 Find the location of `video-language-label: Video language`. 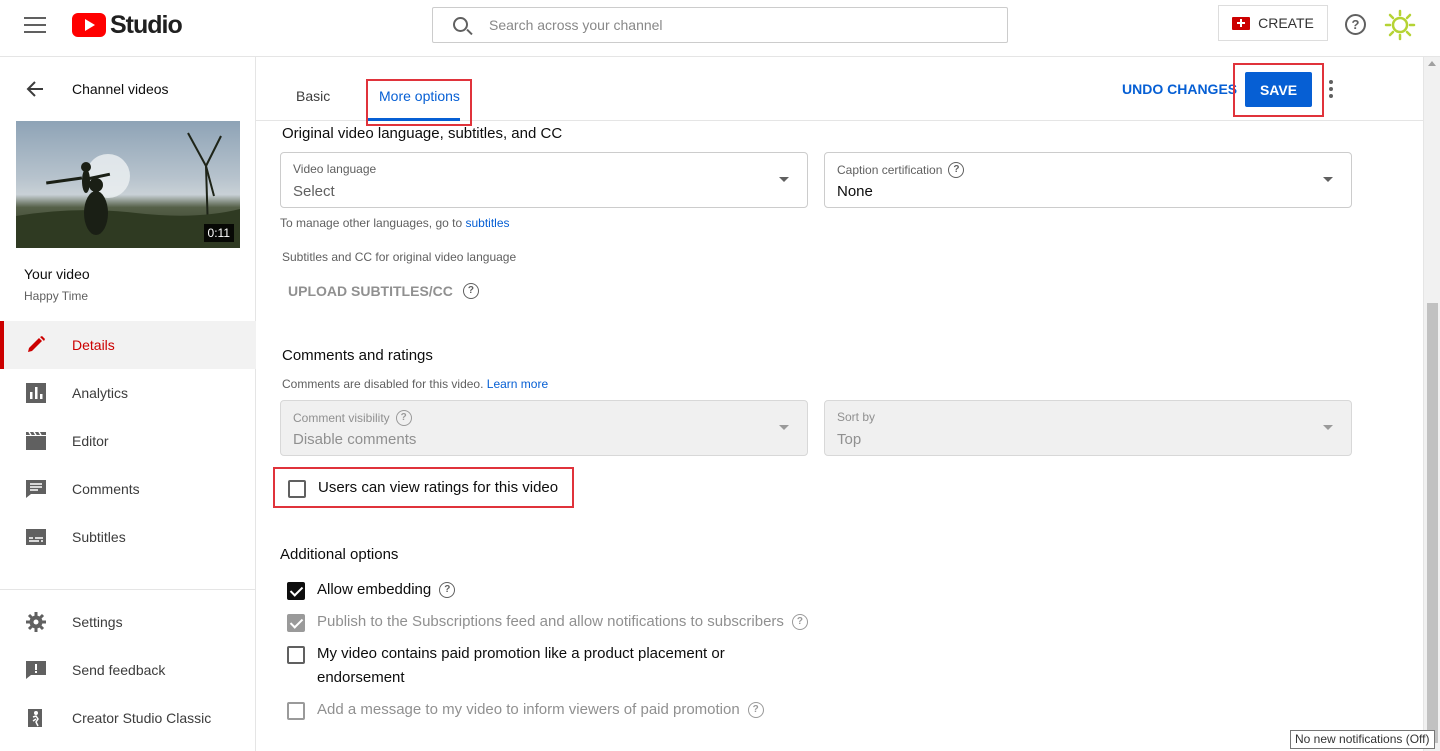

video-language-label: Video language is located at coordinates (335, 169).